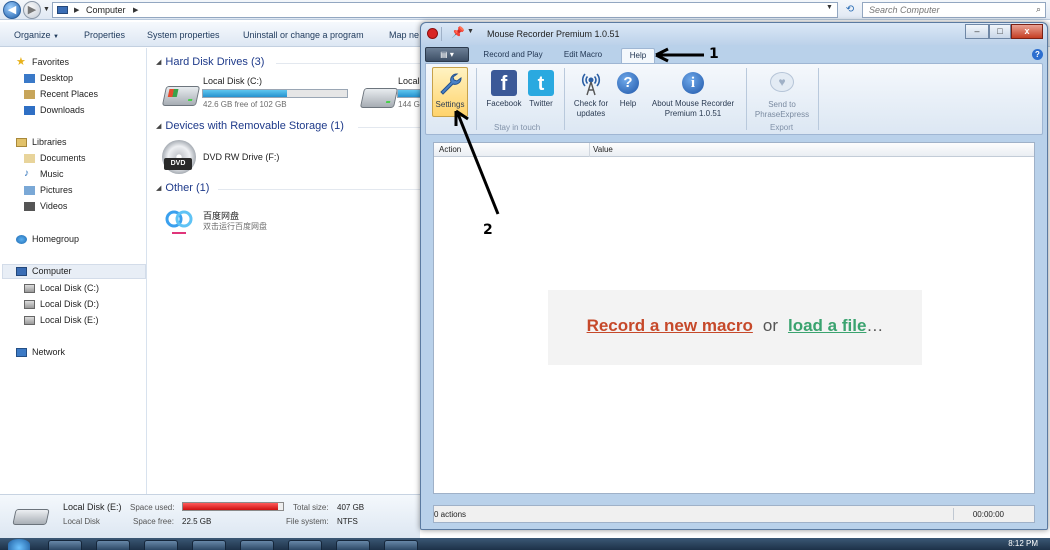  I want to click on button-label: Help, so click(628, 103).